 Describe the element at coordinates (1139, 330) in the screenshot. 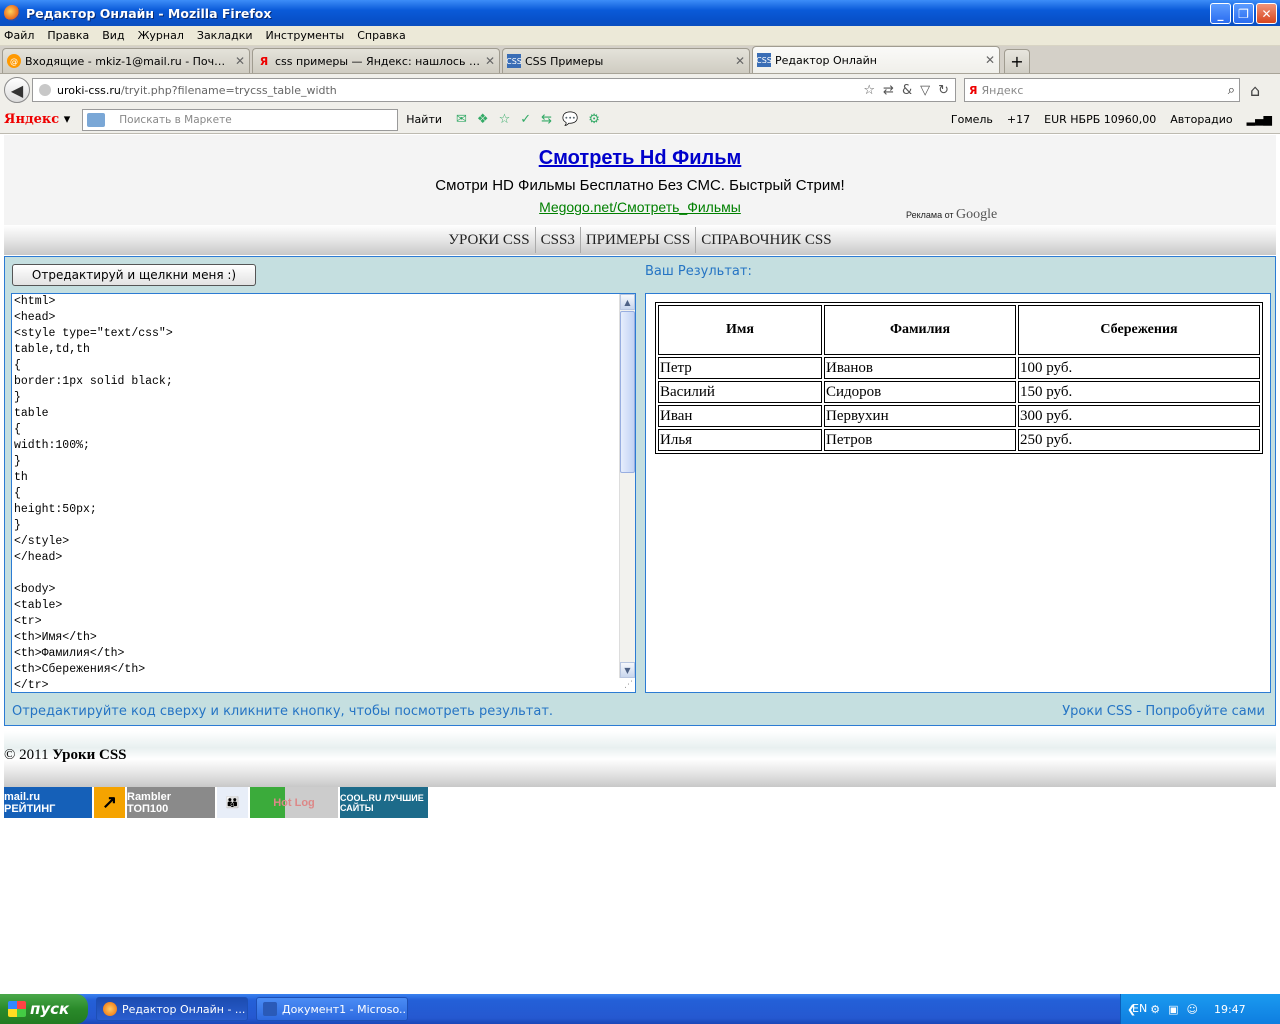

I see `header-cell: Сбережения` at that location.